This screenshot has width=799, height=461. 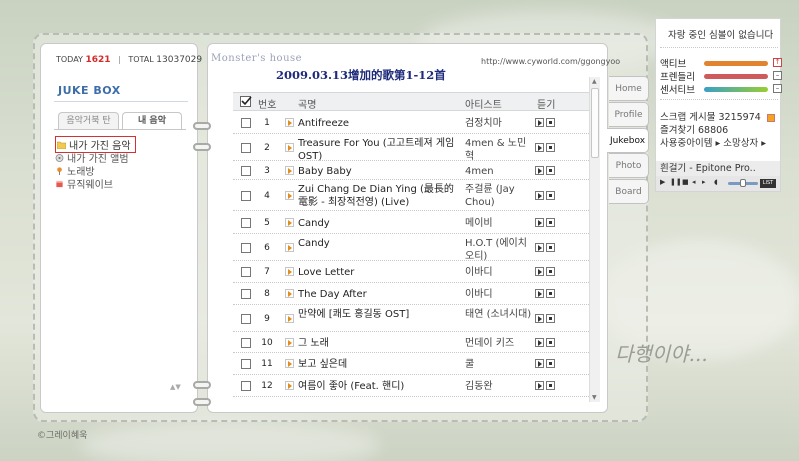 What do you see at coordinates (378, 150) in the screenshot?
I see `row-song: Treasure For You (고고트레져 게임 OST)` at bounding box center [378, 150].